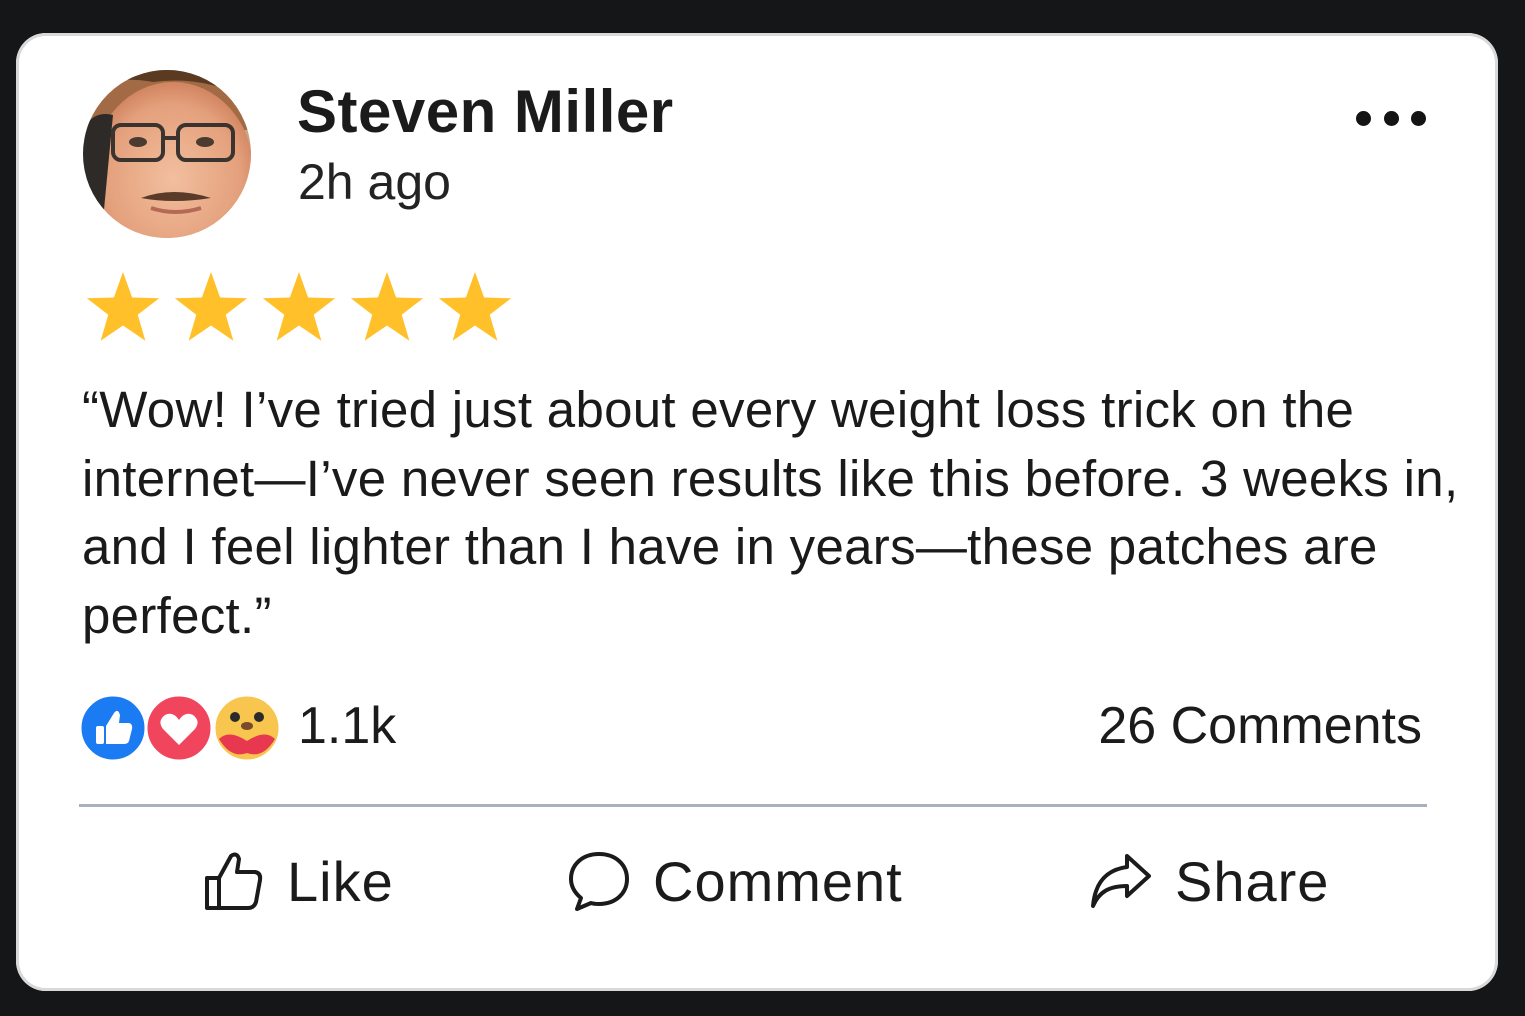 The image size is (1525, 1016). Describe the element at coordinates (599, 881) in the screenshot. I see `speech-bubble-icon` at that location.